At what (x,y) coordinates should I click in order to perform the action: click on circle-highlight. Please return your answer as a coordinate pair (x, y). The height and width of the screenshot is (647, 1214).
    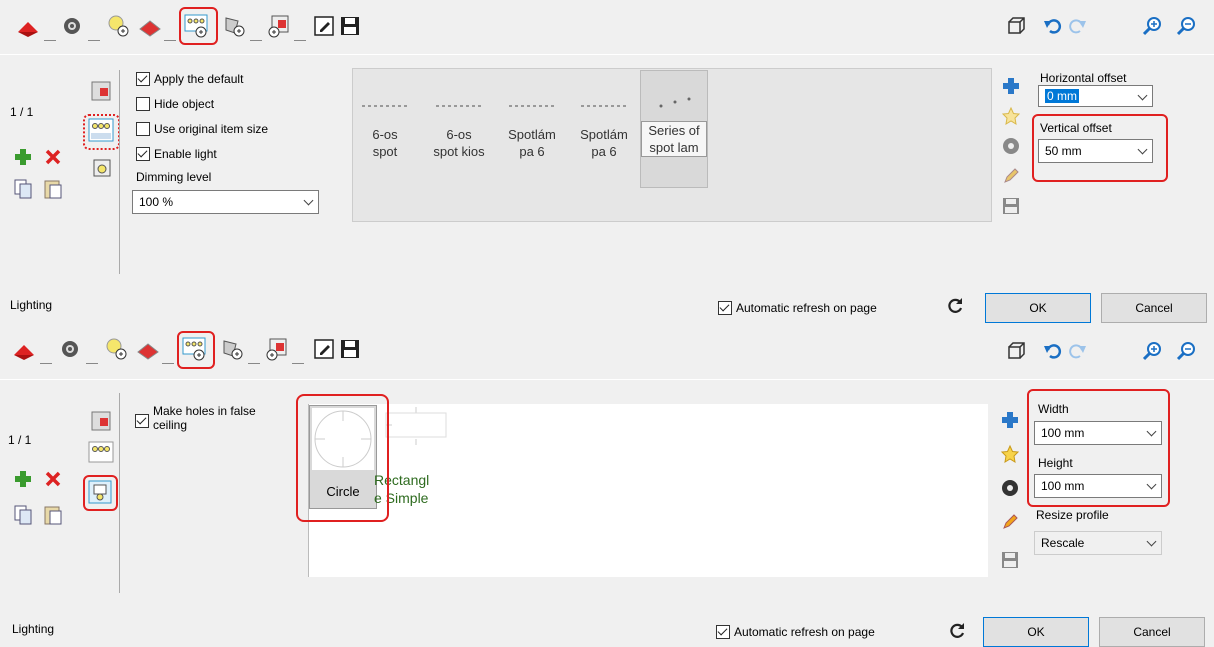
    Looking at the image, I should click on (342, 458).